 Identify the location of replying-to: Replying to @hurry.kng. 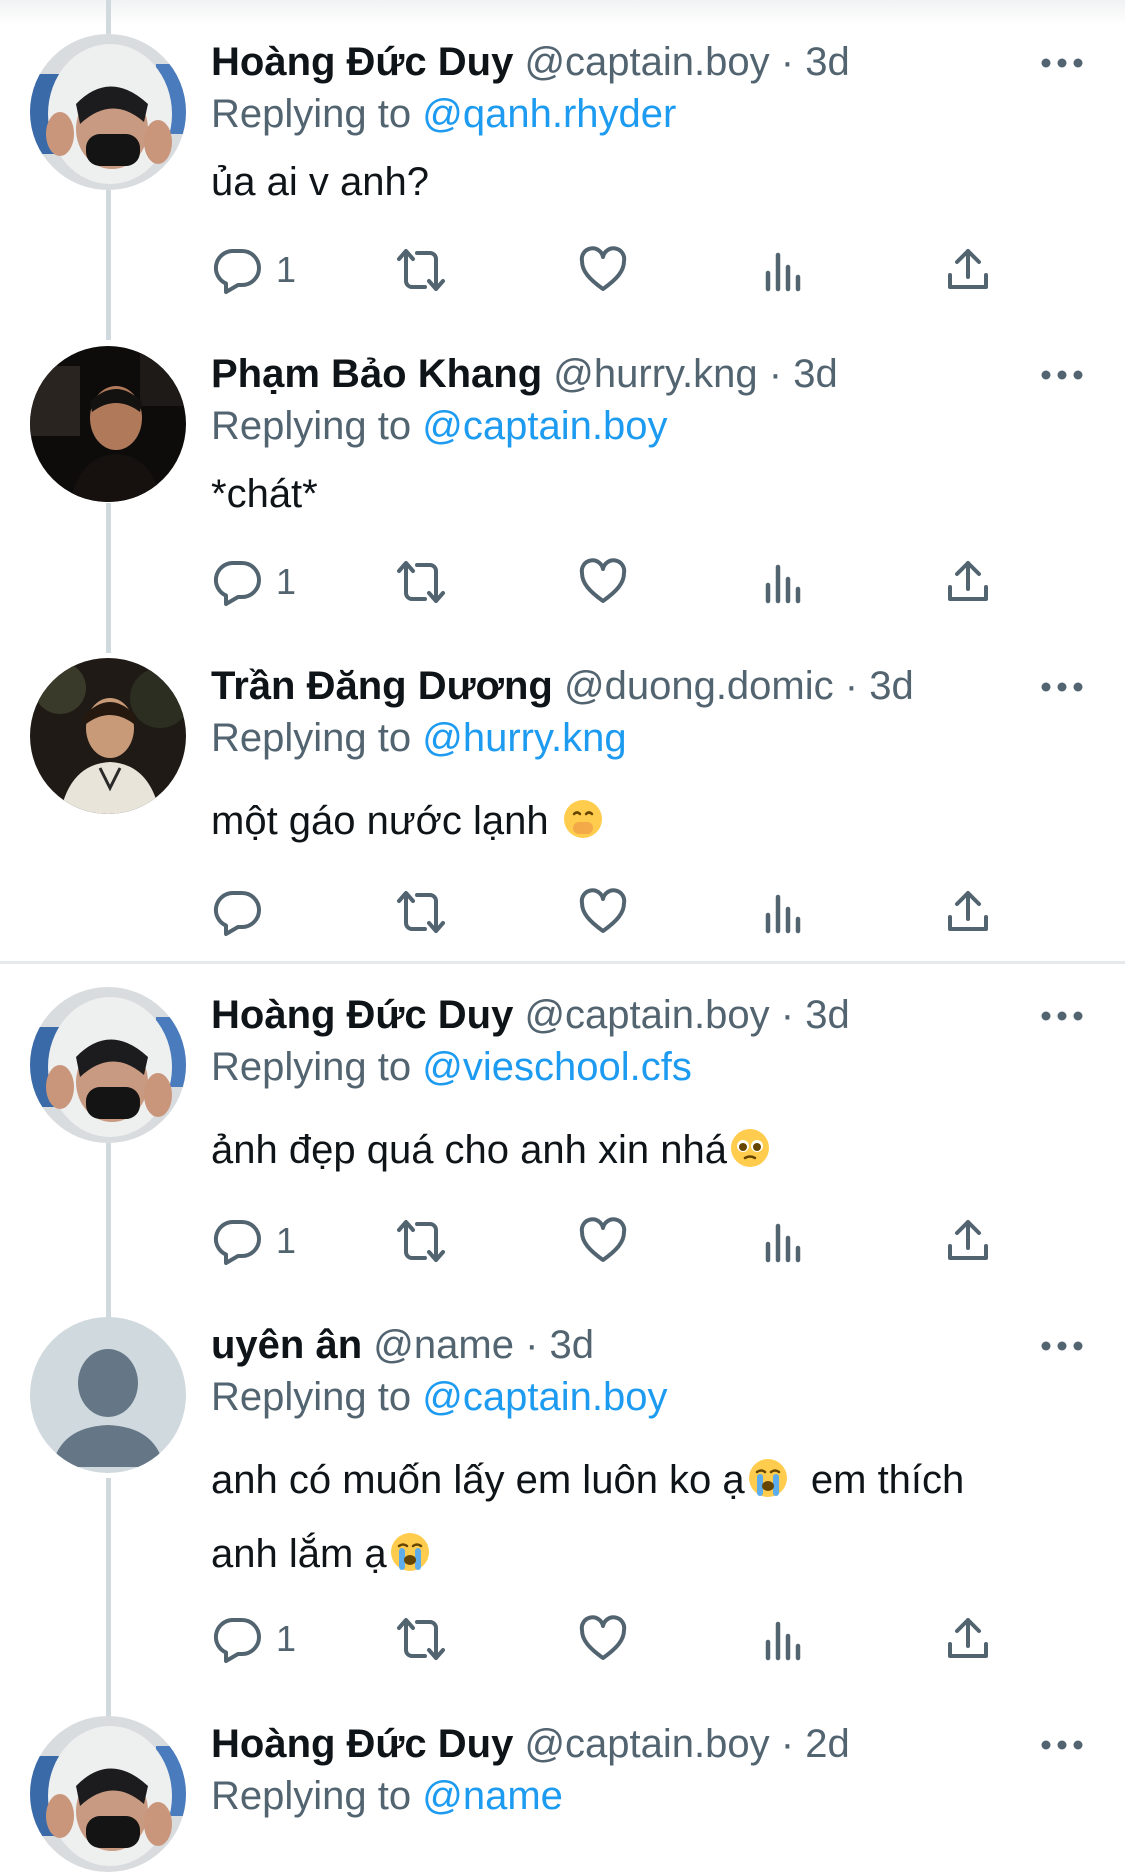
(419, 738).